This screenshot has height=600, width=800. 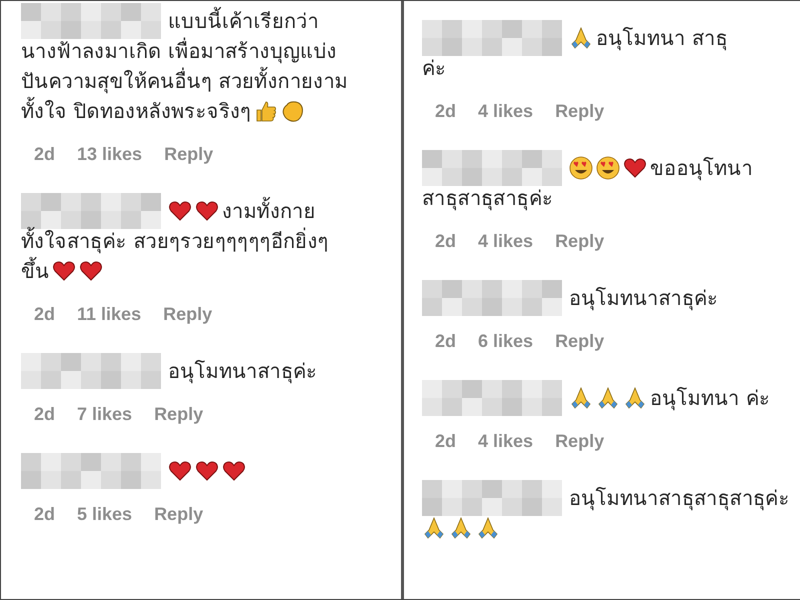 I want to click on likes-link: 7 likes, so click(x=104, y=414).